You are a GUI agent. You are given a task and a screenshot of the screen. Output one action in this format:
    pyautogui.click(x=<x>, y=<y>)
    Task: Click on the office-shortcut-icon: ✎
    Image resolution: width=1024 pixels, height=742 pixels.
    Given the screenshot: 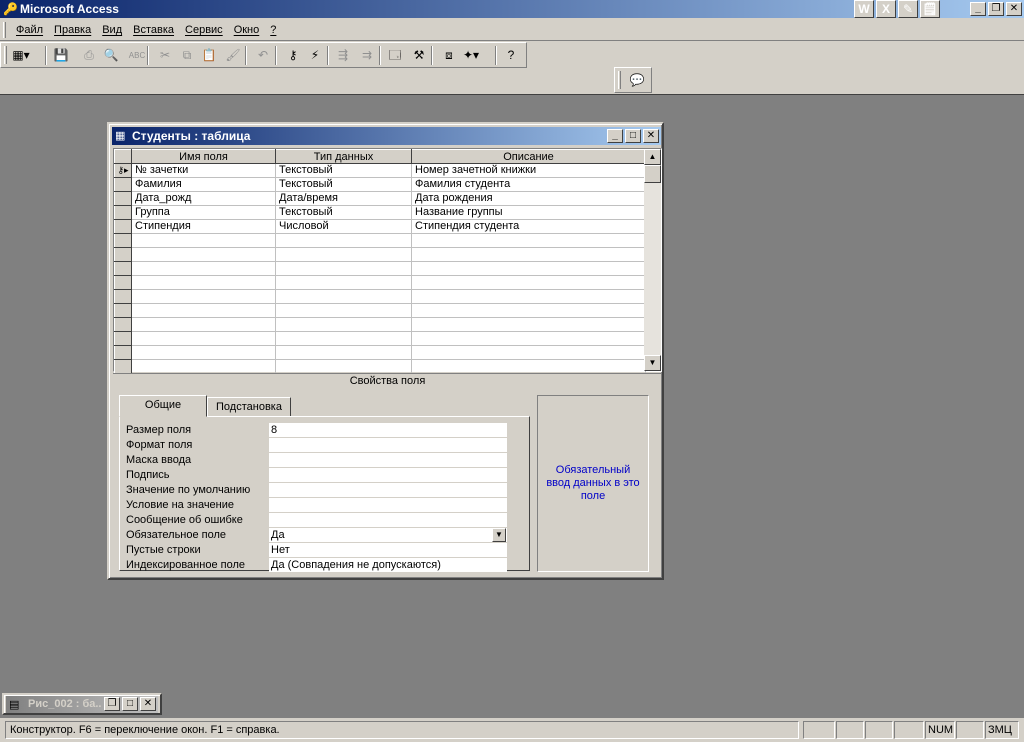 What is the action you would take?
    pyautogui.click(x=908, y=9)
    